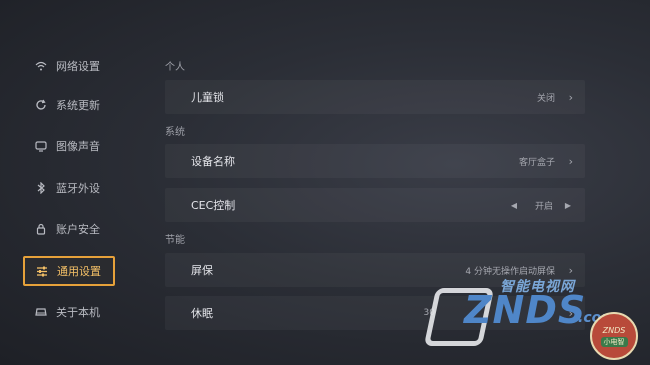 The height and width of the screenshot is (365, 650). I want to click on arrow-right-icon: ▶, so click(568, 205).